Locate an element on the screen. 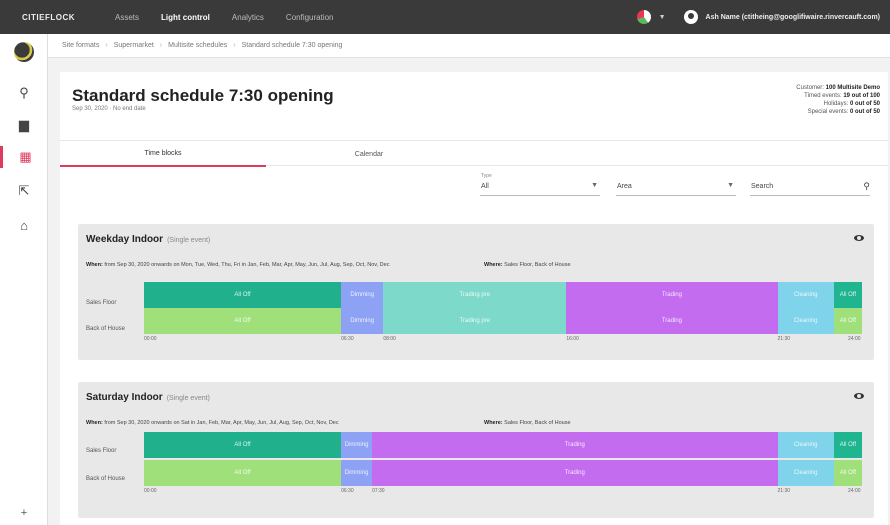  nav-assets: Assets is located at coordinates (127, 17).